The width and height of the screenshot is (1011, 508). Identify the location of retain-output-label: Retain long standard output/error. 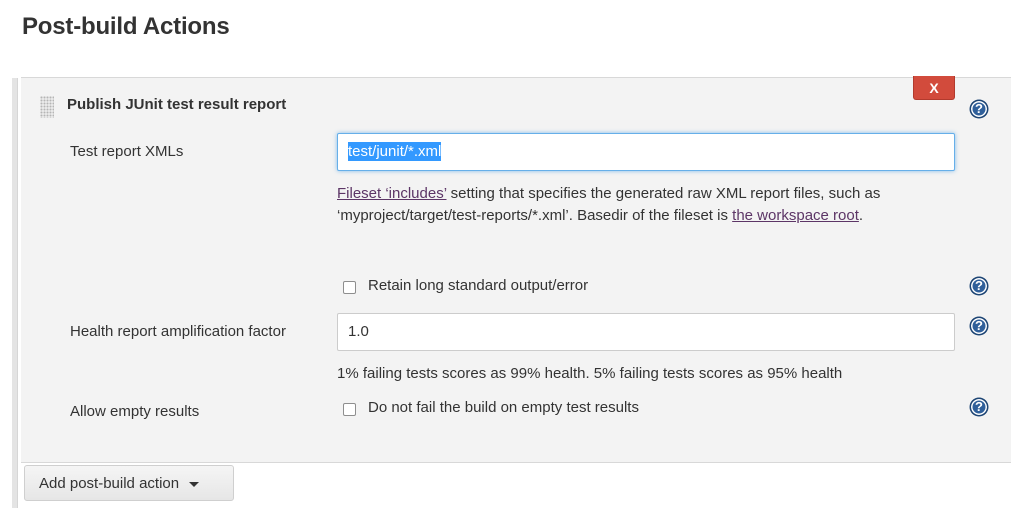
(478, 285).